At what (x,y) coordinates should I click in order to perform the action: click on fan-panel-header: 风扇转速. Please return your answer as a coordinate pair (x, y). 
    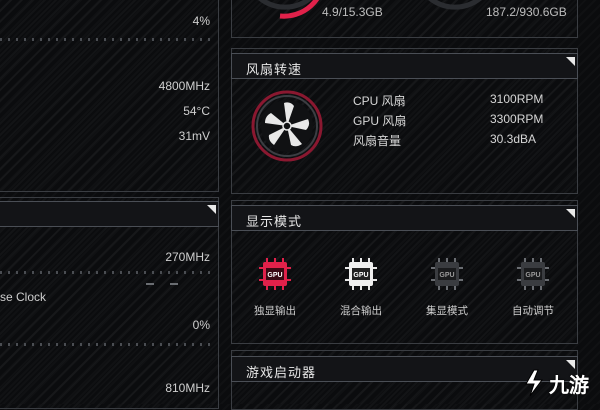
    Looking at the image, I should click on (404, 66).